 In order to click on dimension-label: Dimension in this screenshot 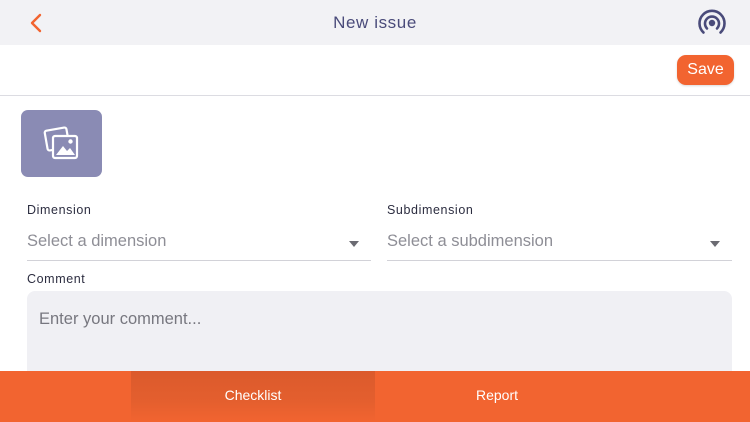, I will do `click(59, 210)`.